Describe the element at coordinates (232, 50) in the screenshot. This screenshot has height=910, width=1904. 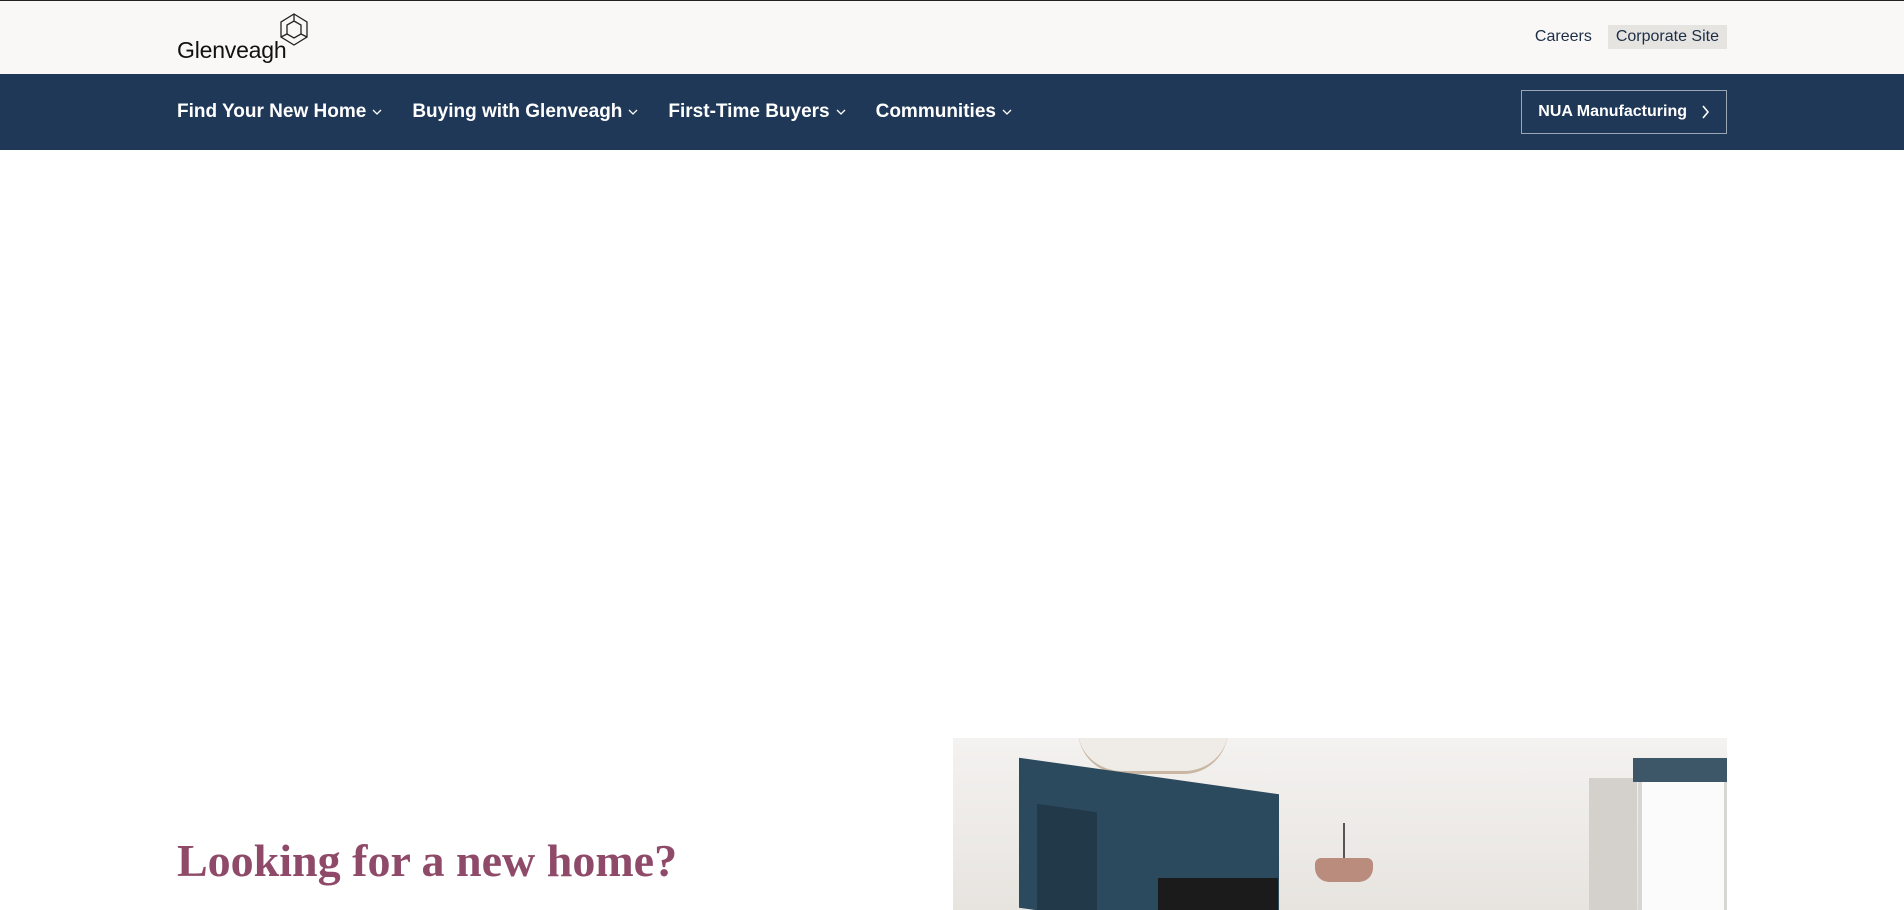
I see `logo-text: Glenveagh` at that location.